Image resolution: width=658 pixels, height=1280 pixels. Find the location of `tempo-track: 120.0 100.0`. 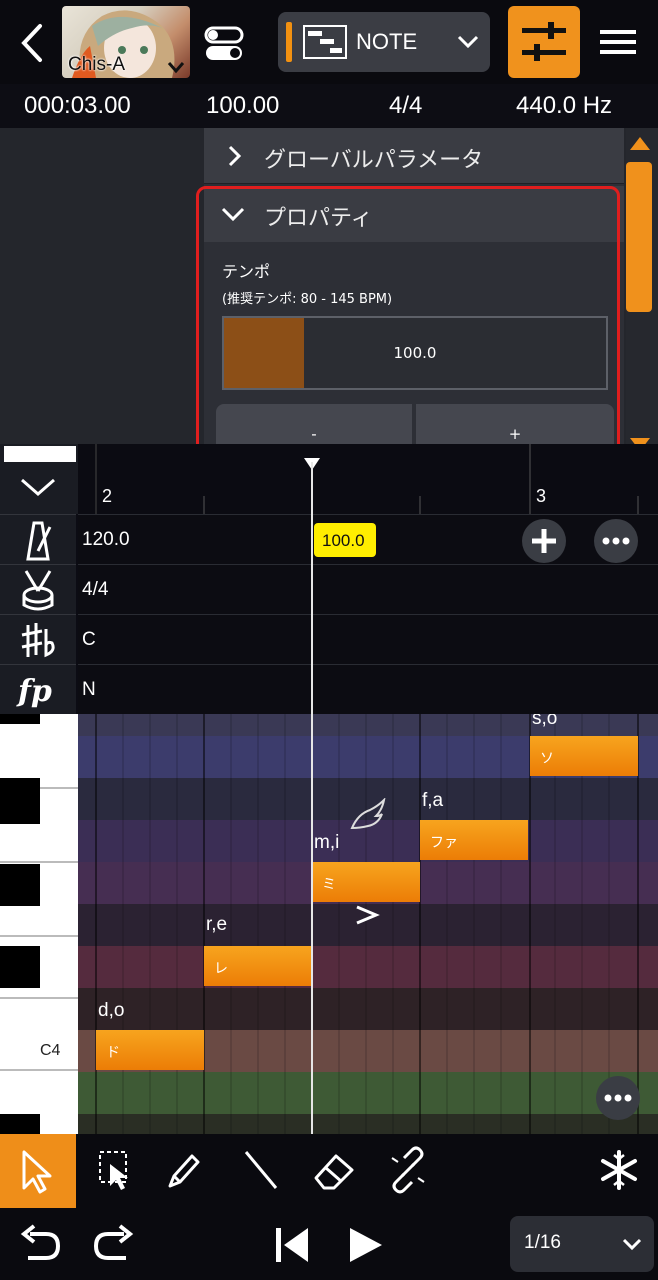

tempo-track: 120.0 100.0 is located at coordinates (368, 539).